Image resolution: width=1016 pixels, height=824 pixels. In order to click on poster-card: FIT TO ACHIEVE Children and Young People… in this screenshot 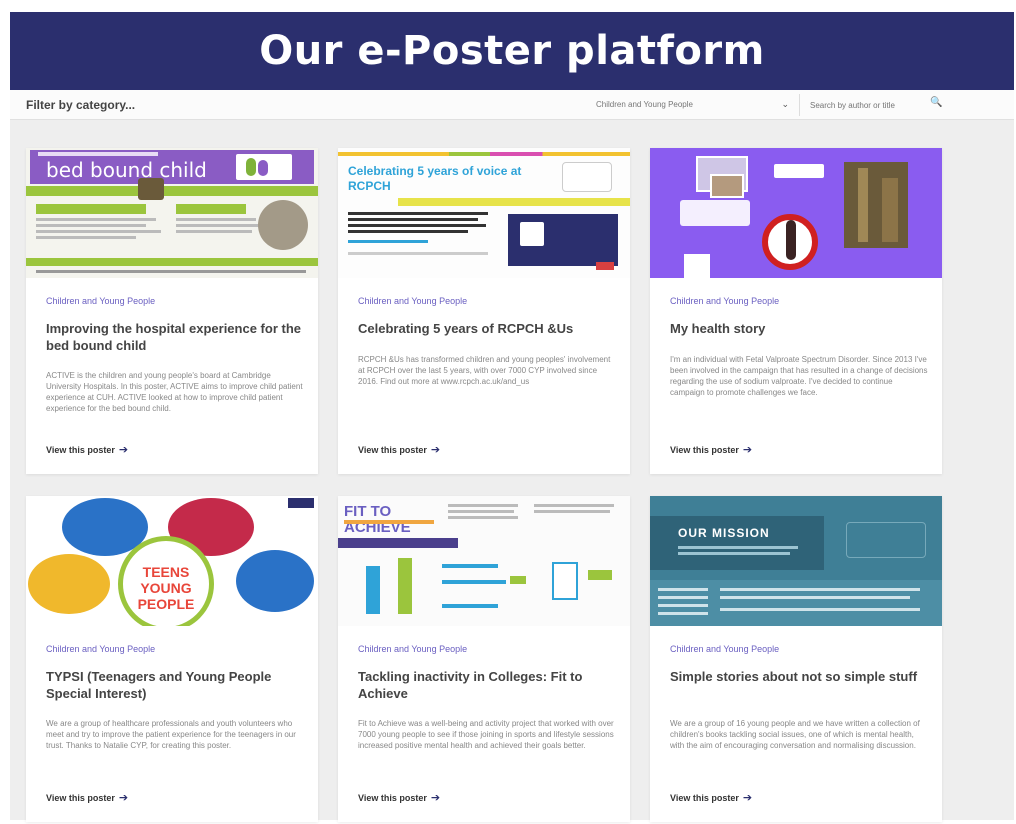, I will do `click(484, 659)`.